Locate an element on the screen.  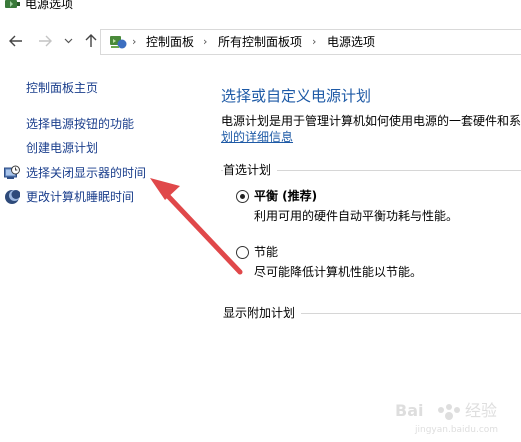
page-description: 电源计划是用于管理计算机如何使用电源的一套硬件和系 is located at coordinates (371, 121).